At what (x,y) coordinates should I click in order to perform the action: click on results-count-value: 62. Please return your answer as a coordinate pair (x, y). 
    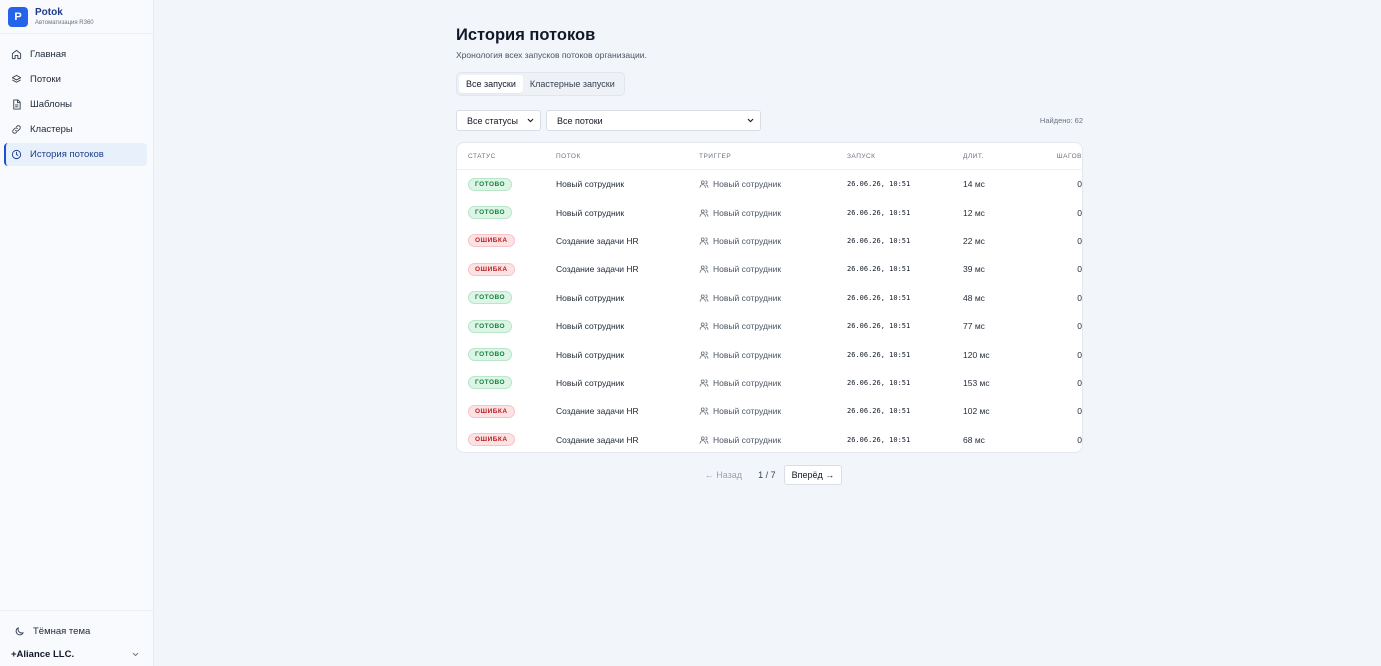
    Looking at the image, I should click on (1078, 120).